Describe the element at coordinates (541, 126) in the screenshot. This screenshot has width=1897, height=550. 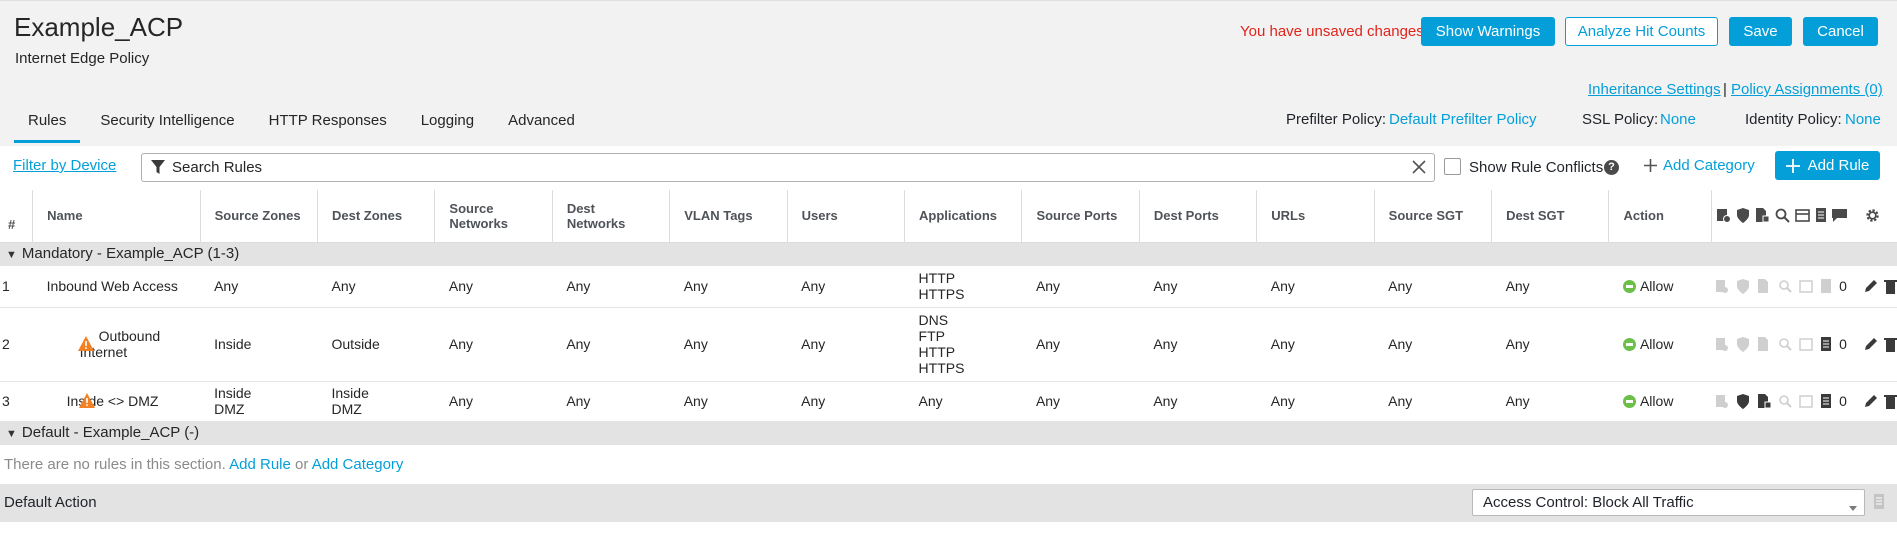
I see `tab-advanced: Advanced` at that location.